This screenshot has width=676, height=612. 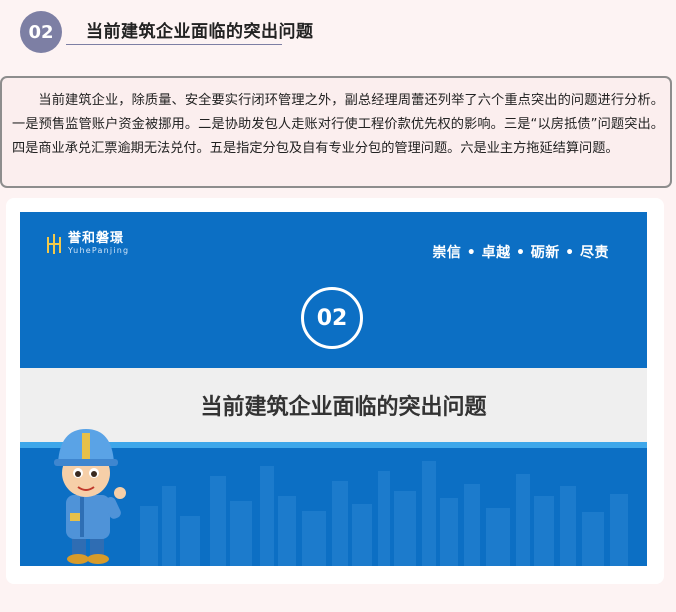 I want to click on title-underline, so click(x=174, y=44).